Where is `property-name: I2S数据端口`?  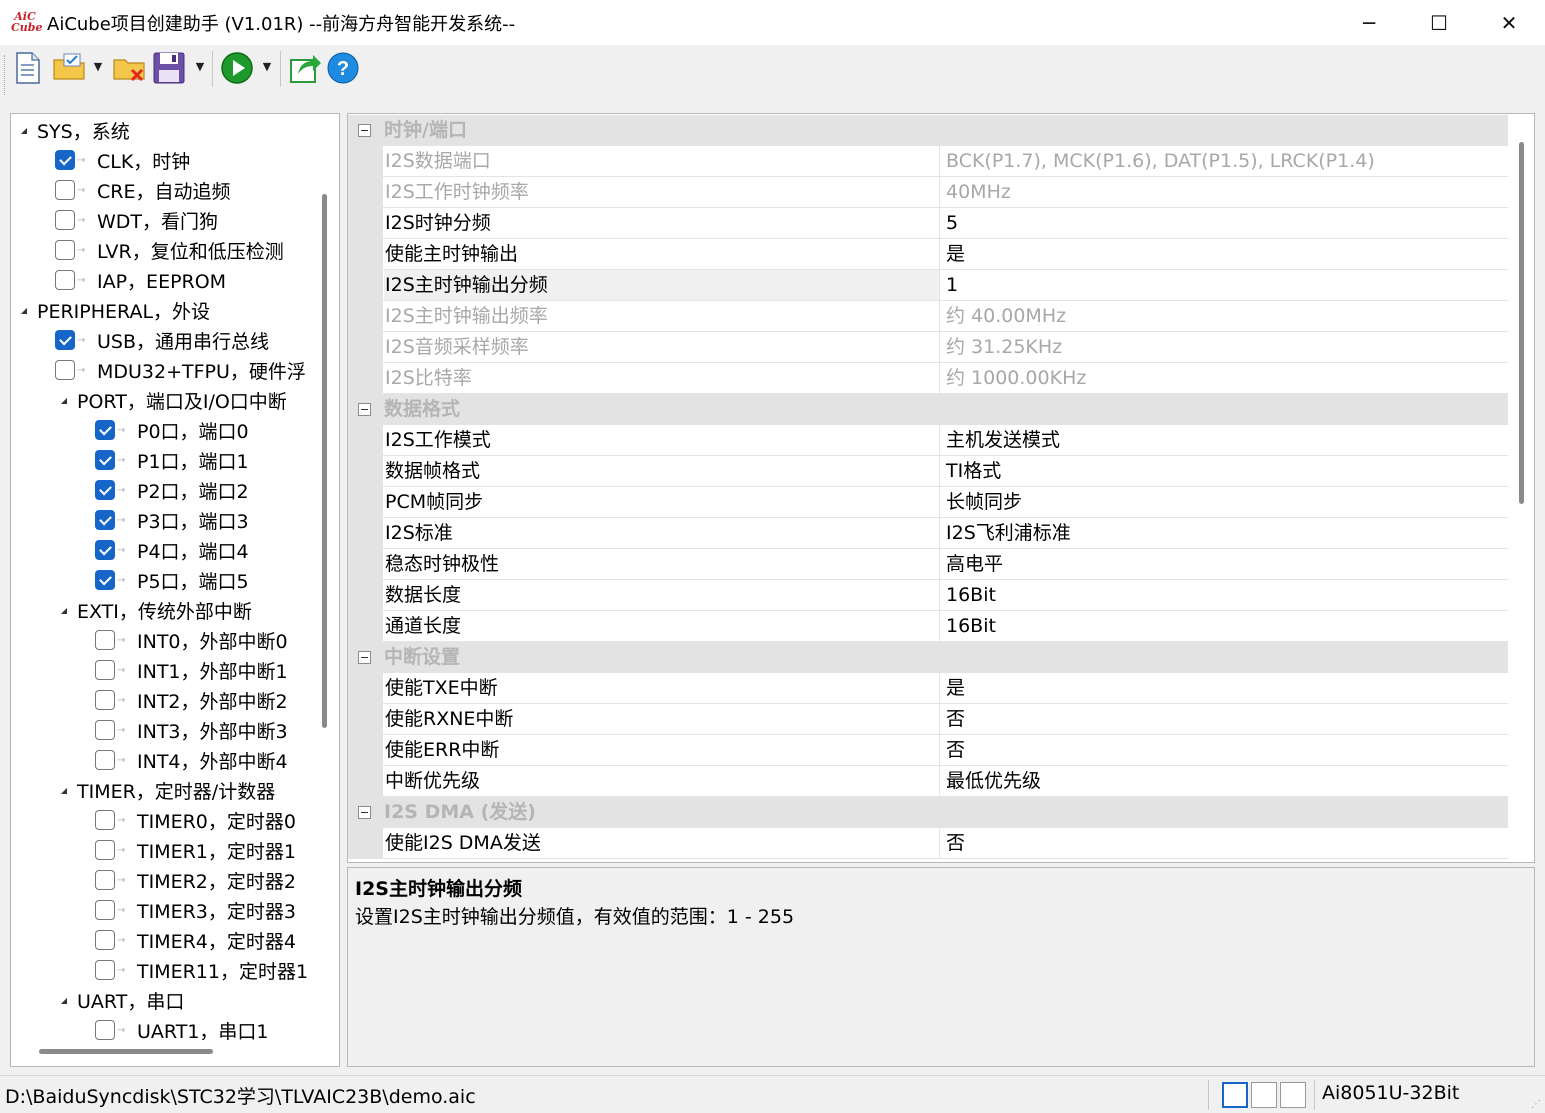
property-name: I2S数据端口 is located at coordinates (662, 161).